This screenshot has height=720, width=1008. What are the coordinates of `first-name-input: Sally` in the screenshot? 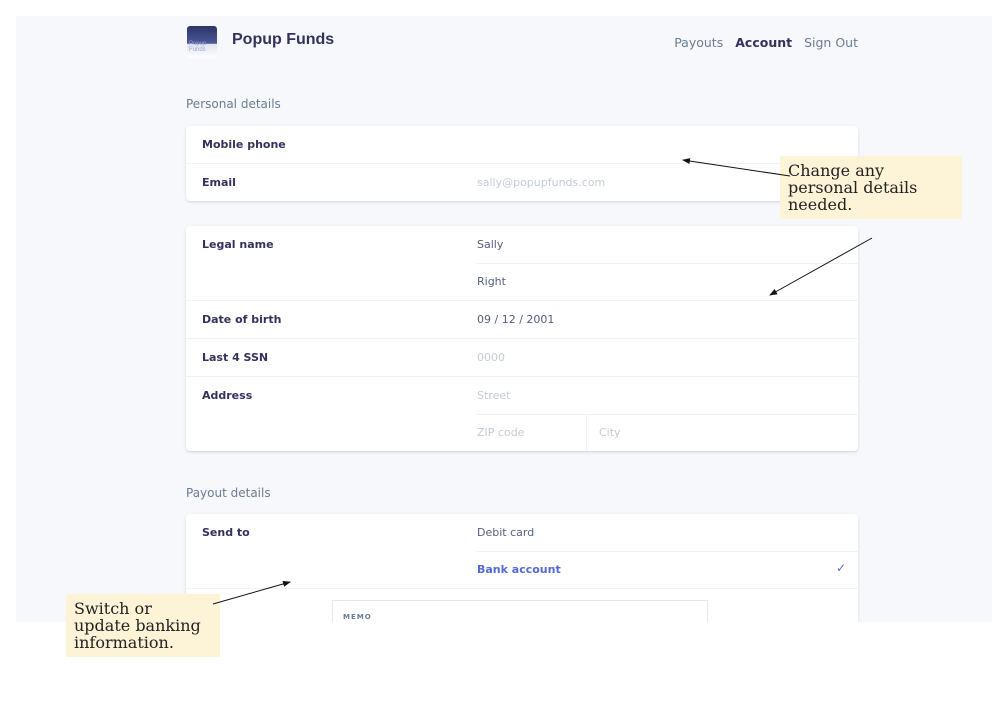 It's located at (490, 244).